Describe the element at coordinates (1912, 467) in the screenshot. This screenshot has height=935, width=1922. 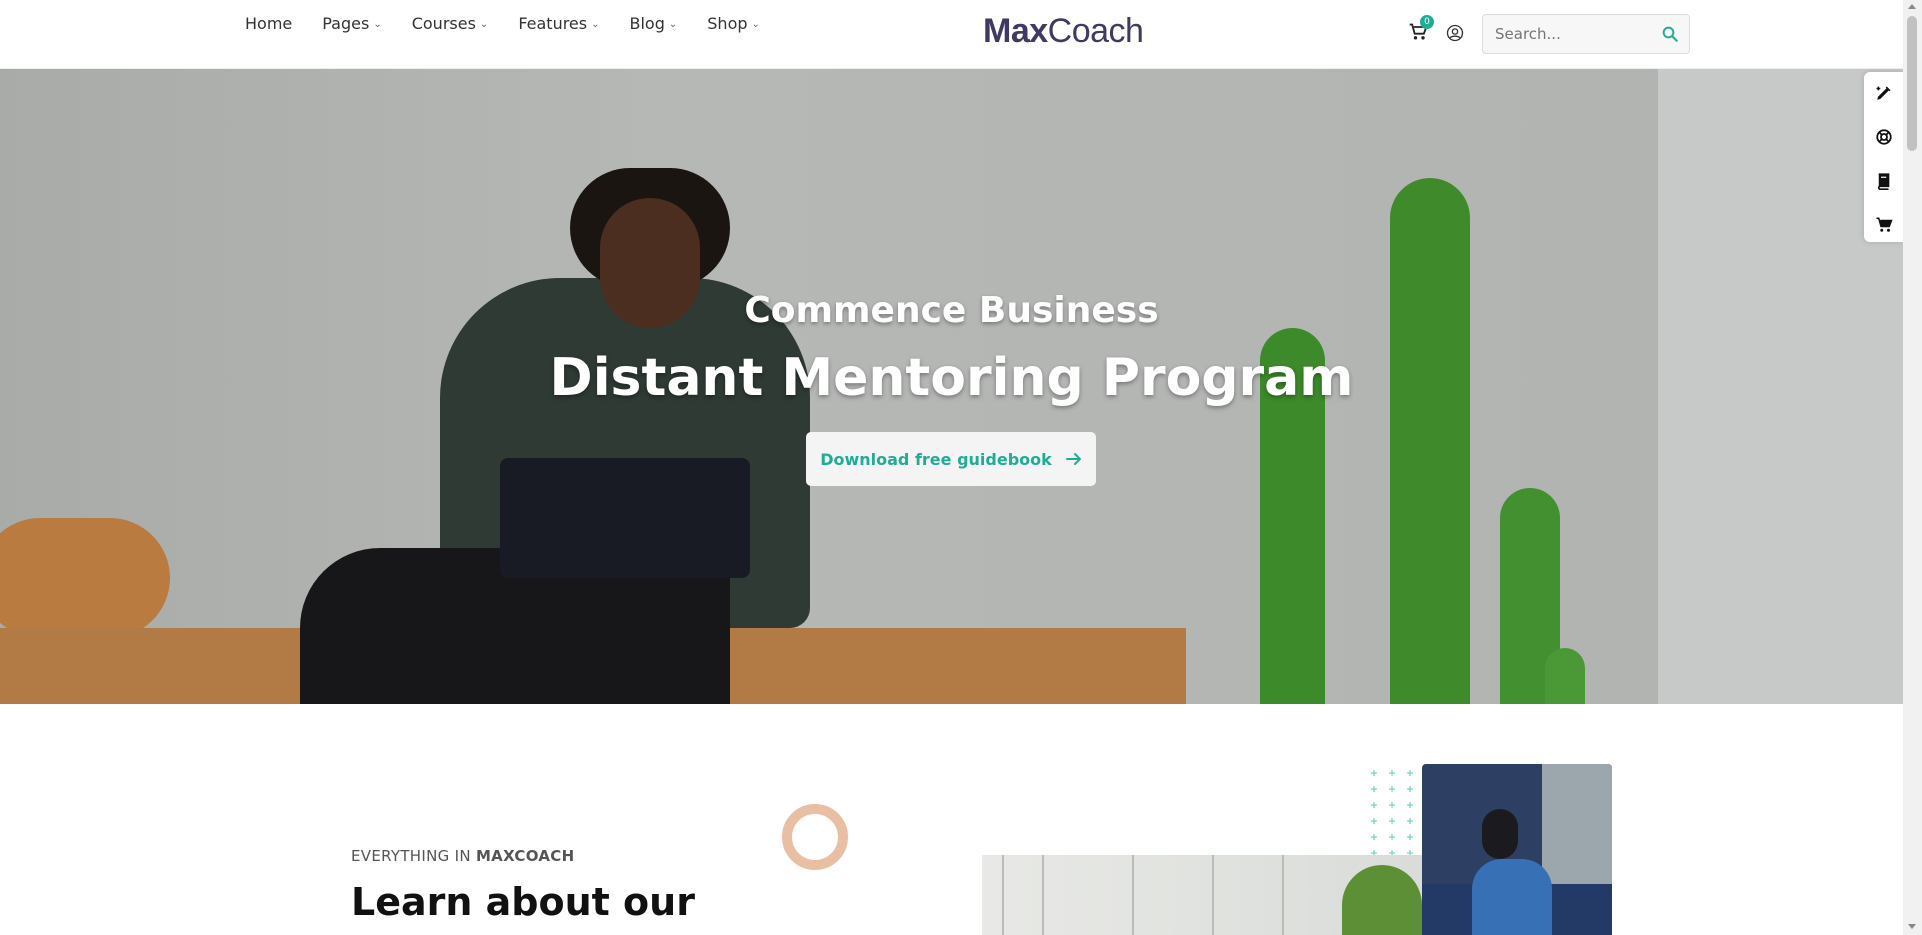
I see `page-scrollbar` at that location.